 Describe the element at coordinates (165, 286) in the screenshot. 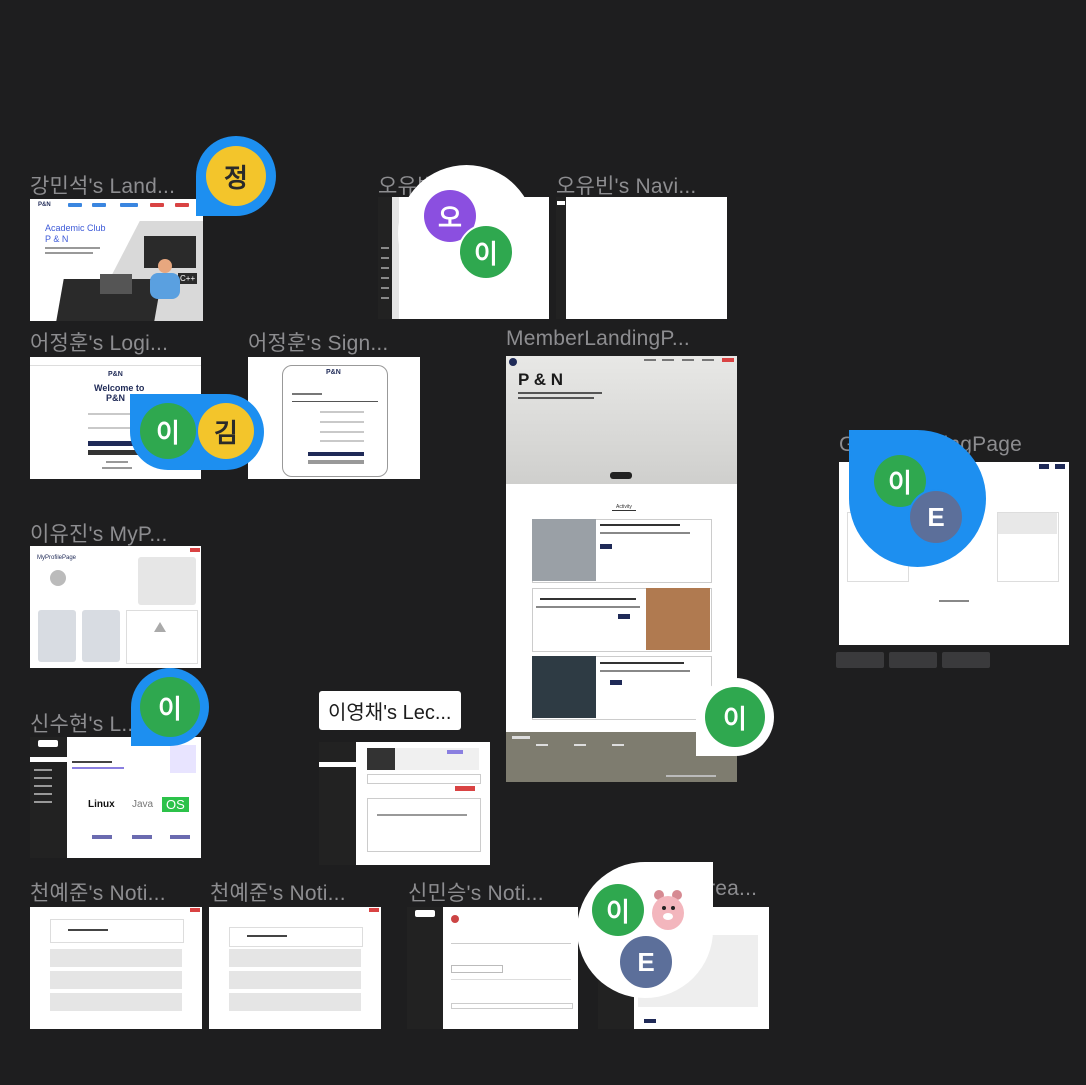

I see `person-body` at that location.